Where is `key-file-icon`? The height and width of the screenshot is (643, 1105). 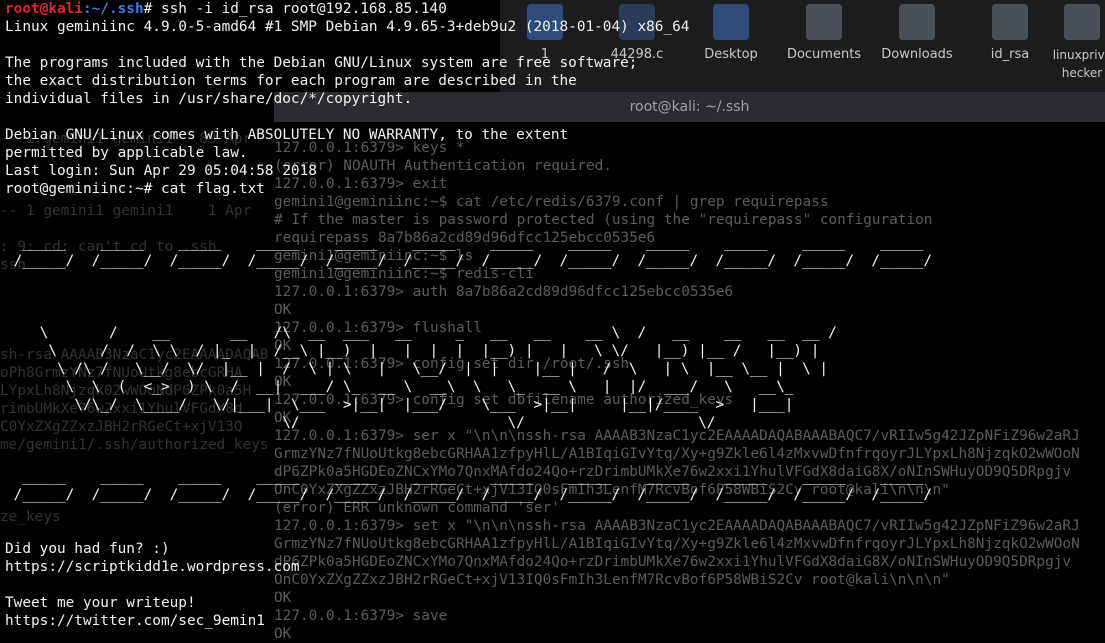
key-file-icon is located at coordinates (1010, 22).